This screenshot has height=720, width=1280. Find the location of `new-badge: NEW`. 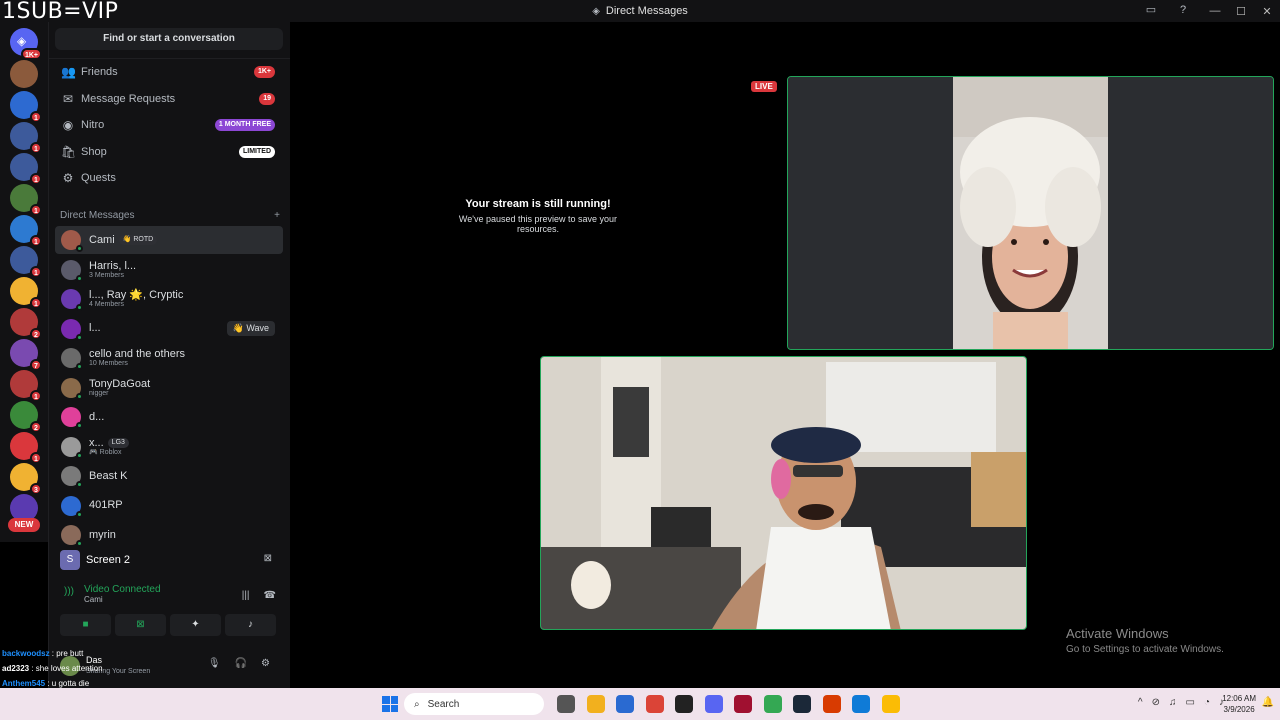

new-badge: NEW is located at coordinates (24, 525).